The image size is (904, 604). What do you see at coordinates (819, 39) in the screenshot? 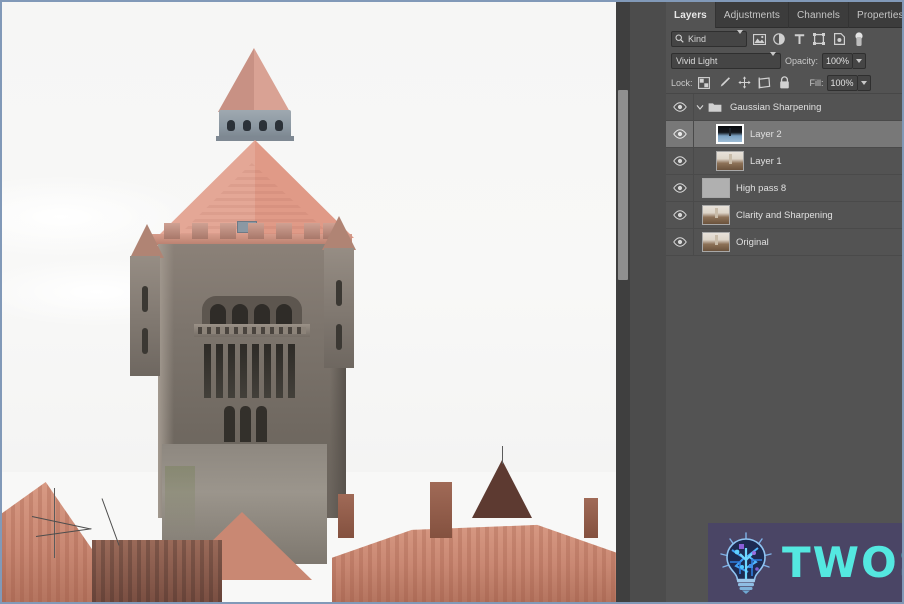
I see `shape-layer-filter-icon` at bounding box center [819, 39].